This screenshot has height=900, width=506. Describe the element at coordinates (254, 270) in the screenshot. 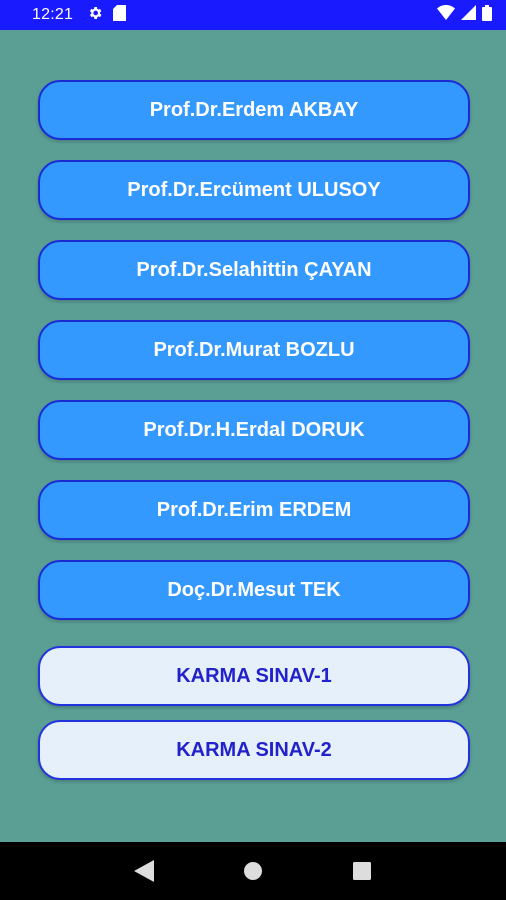

I see `instructor-button-selahittin-cayan: Prof.Dr.Selahittin ÇAYAN` at that location.